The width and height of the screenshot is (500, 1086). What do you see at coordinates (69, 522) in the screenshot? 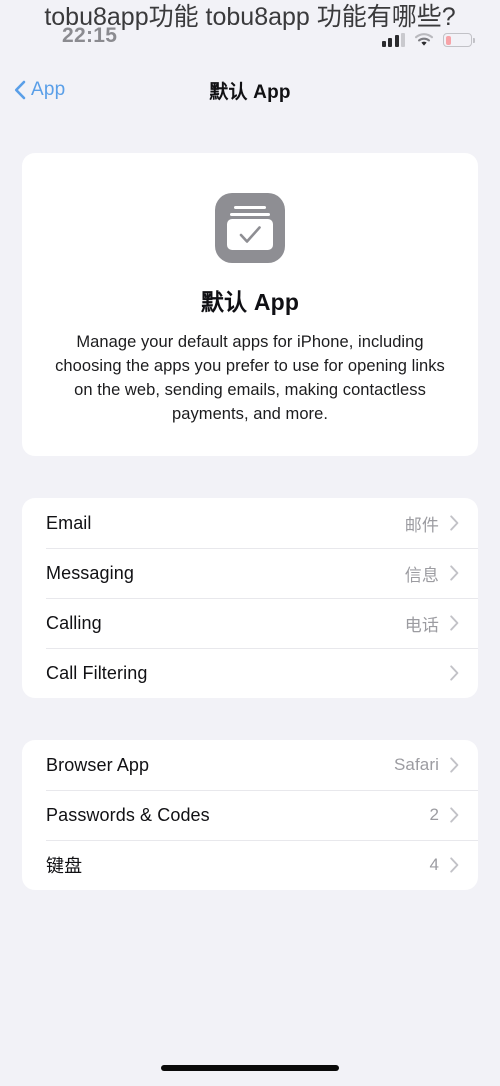
I see `list-item-label: Email` at bounding box center [69, 522].